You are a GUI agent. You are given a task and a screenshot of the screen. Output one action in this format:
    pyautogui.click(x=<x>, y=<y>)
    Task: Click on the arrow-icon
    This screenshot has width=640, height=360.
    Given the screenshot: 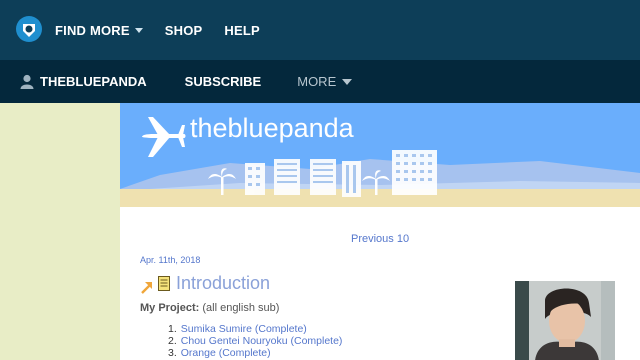 What is the action you would take?
    pyautogui.click(x=146, y=287)
    